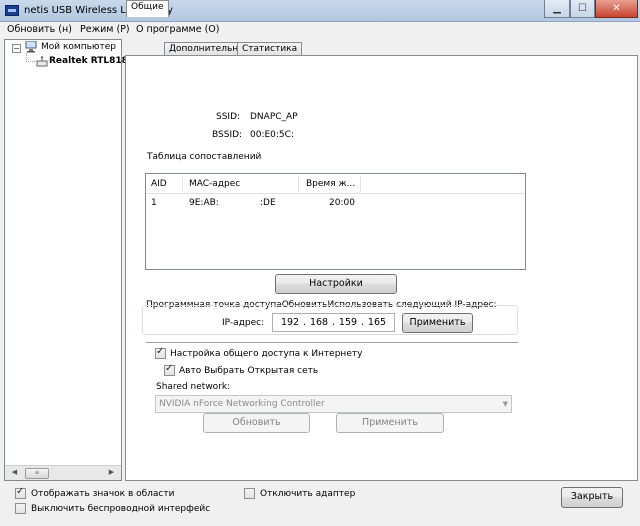  What do you see at coordinates (147, 8) in the screenshot?
I see `tab-general: Общие` at bounding box center [147, 8].